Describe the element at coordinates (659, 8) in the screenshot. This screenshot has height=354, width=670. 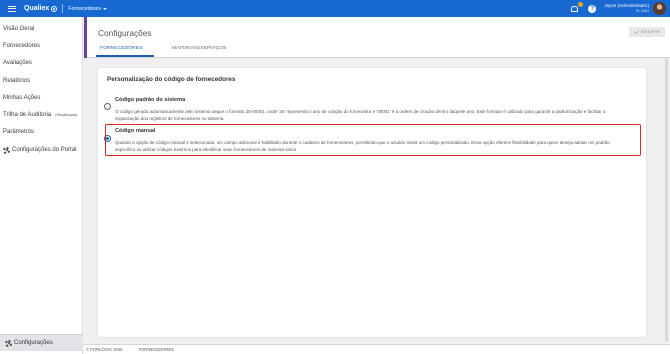
I see `avatar` at that location.